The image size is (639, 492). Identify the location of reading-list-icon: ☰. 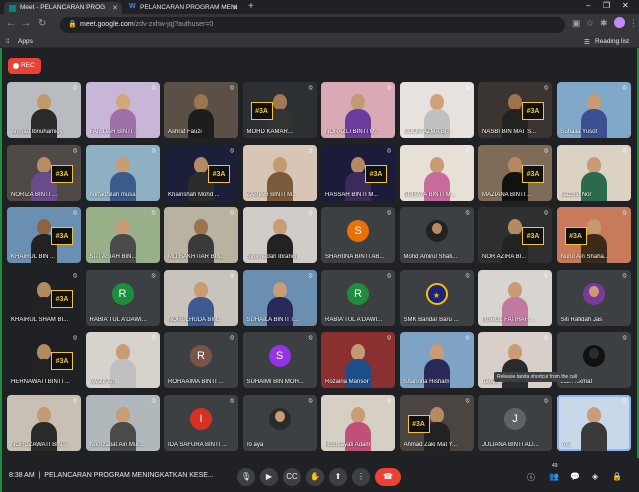
(587, 42).